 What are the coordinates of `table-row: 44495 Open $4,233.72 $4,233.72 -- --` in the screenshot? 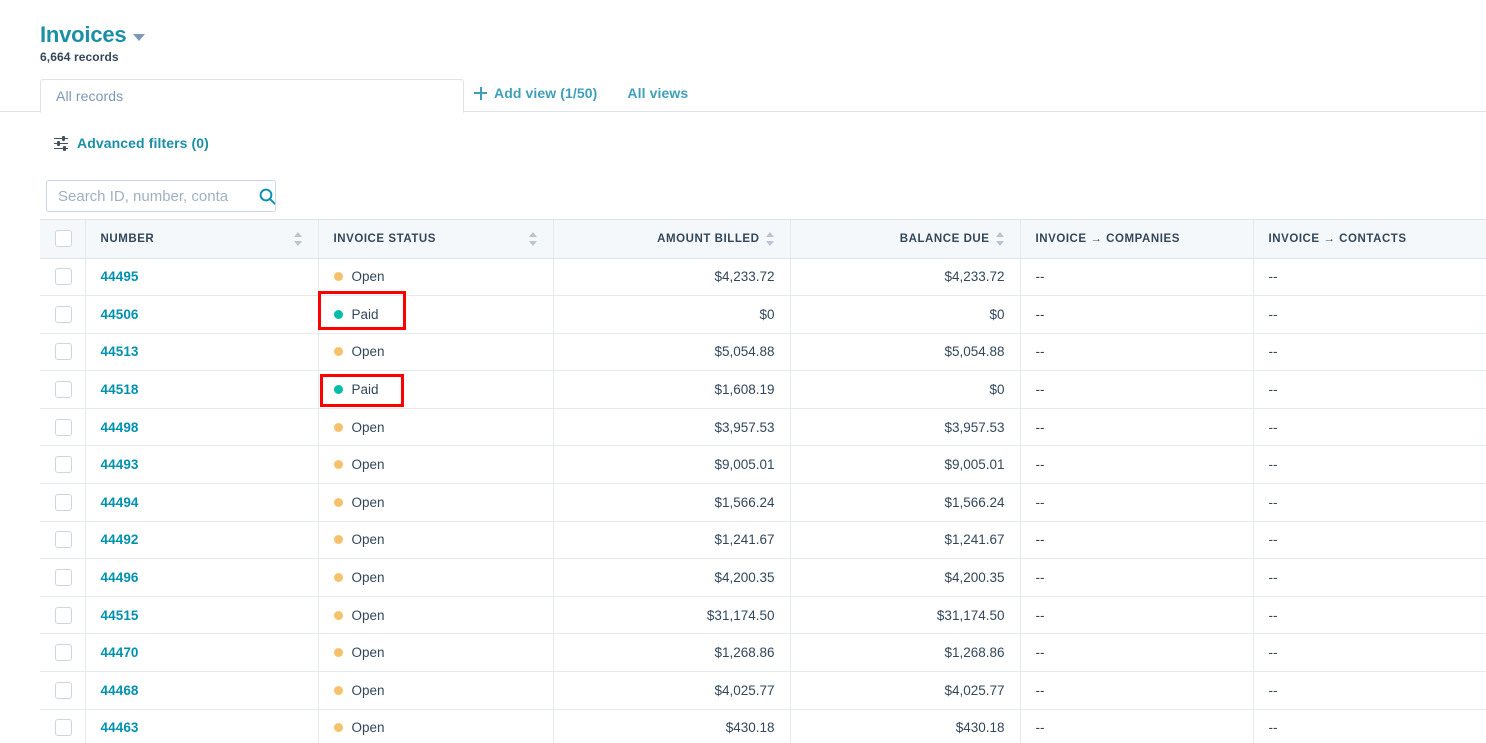 It's located at (763, 277).